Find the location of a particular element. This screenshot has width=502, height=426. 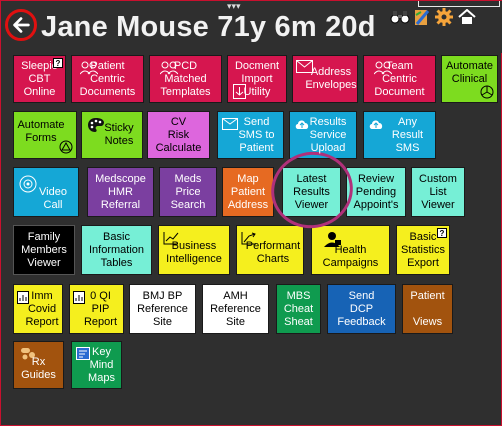

tile-amh-reference-site: AMH Reference Site is located at coordinates (235, 309).